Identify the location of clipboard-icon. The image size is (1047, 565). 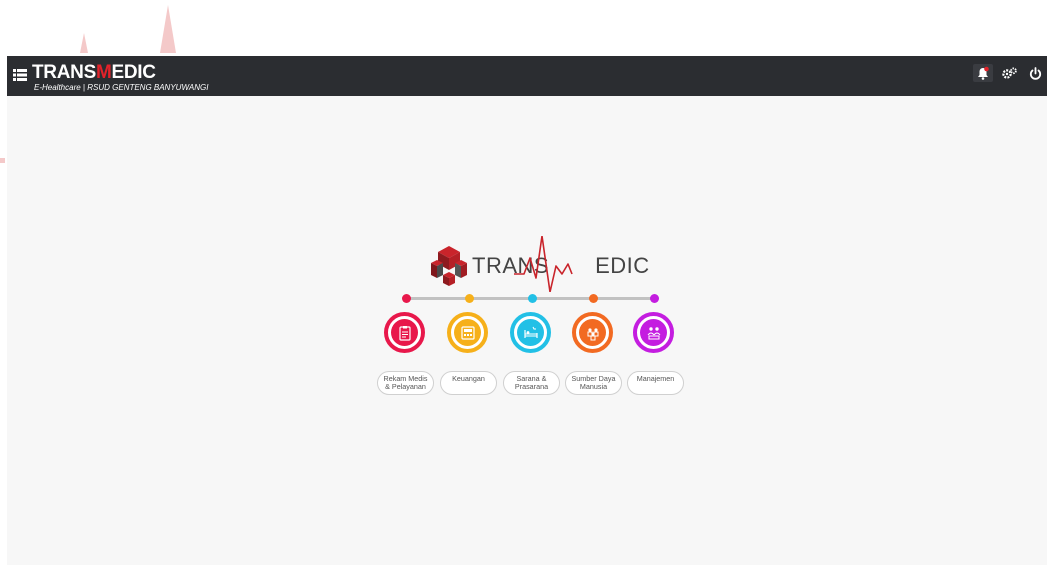
(404, 332).